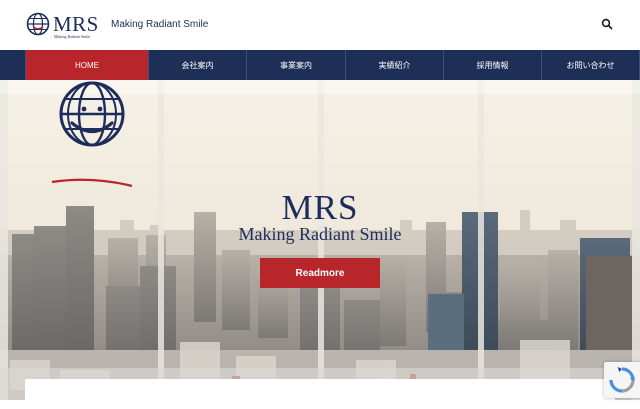  I want to click on nav-item-recruit: 採用情報, so click(493, 65).